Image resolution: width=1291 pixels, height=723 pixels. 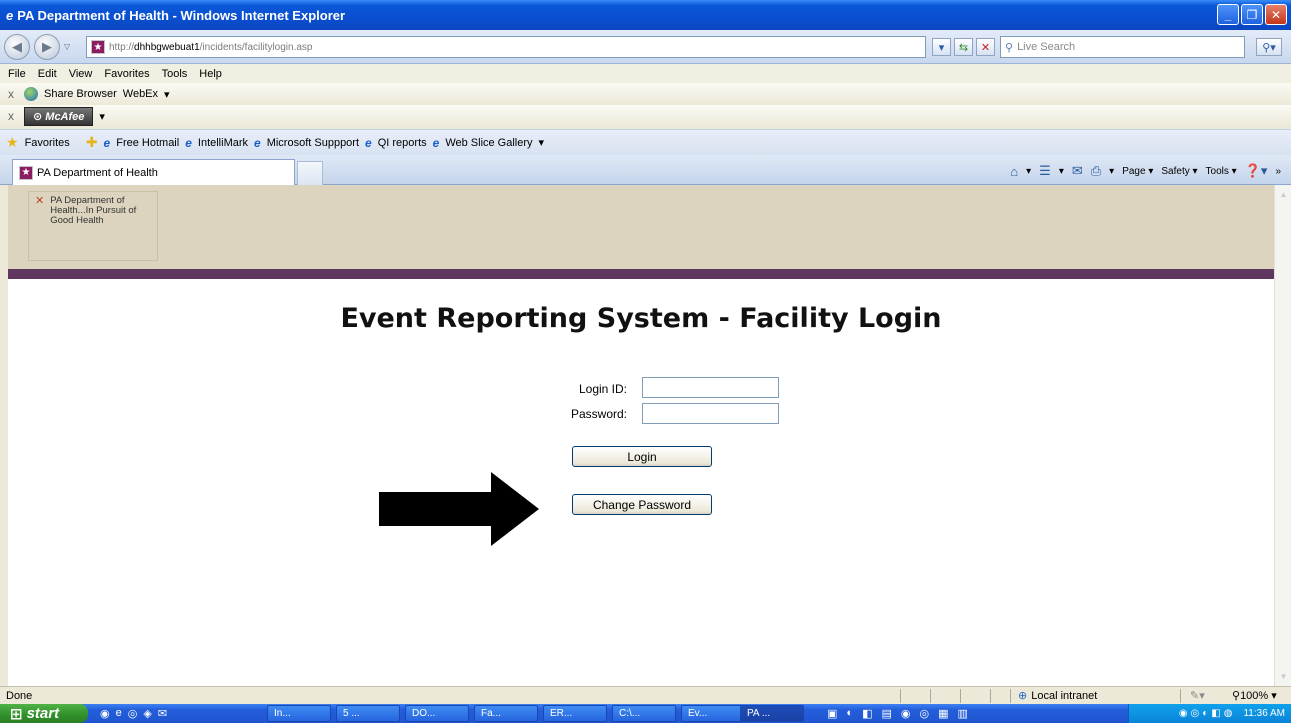 I want to click on menu-view: View, so click(x=81, y=74).